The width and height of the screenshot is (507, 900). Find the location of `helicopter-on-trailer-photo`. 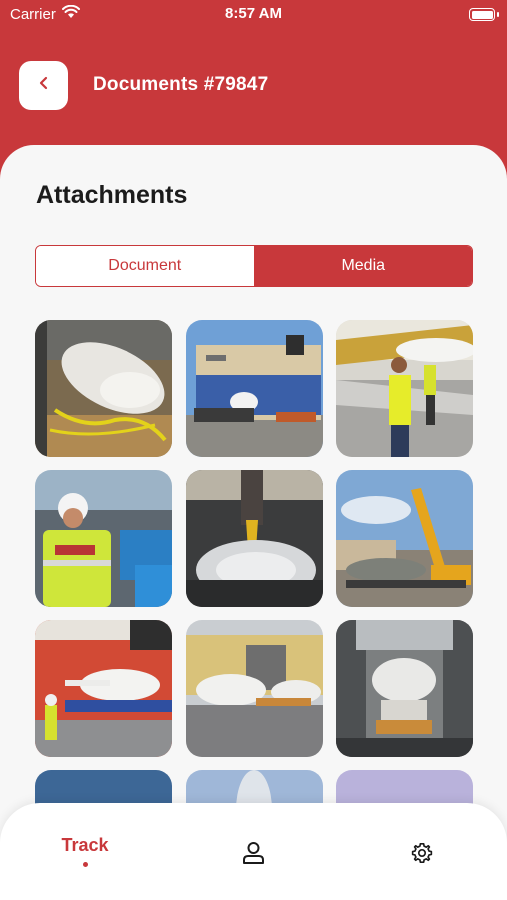

helicopter-on-trailer-photo is located at coordinates (103, 688).